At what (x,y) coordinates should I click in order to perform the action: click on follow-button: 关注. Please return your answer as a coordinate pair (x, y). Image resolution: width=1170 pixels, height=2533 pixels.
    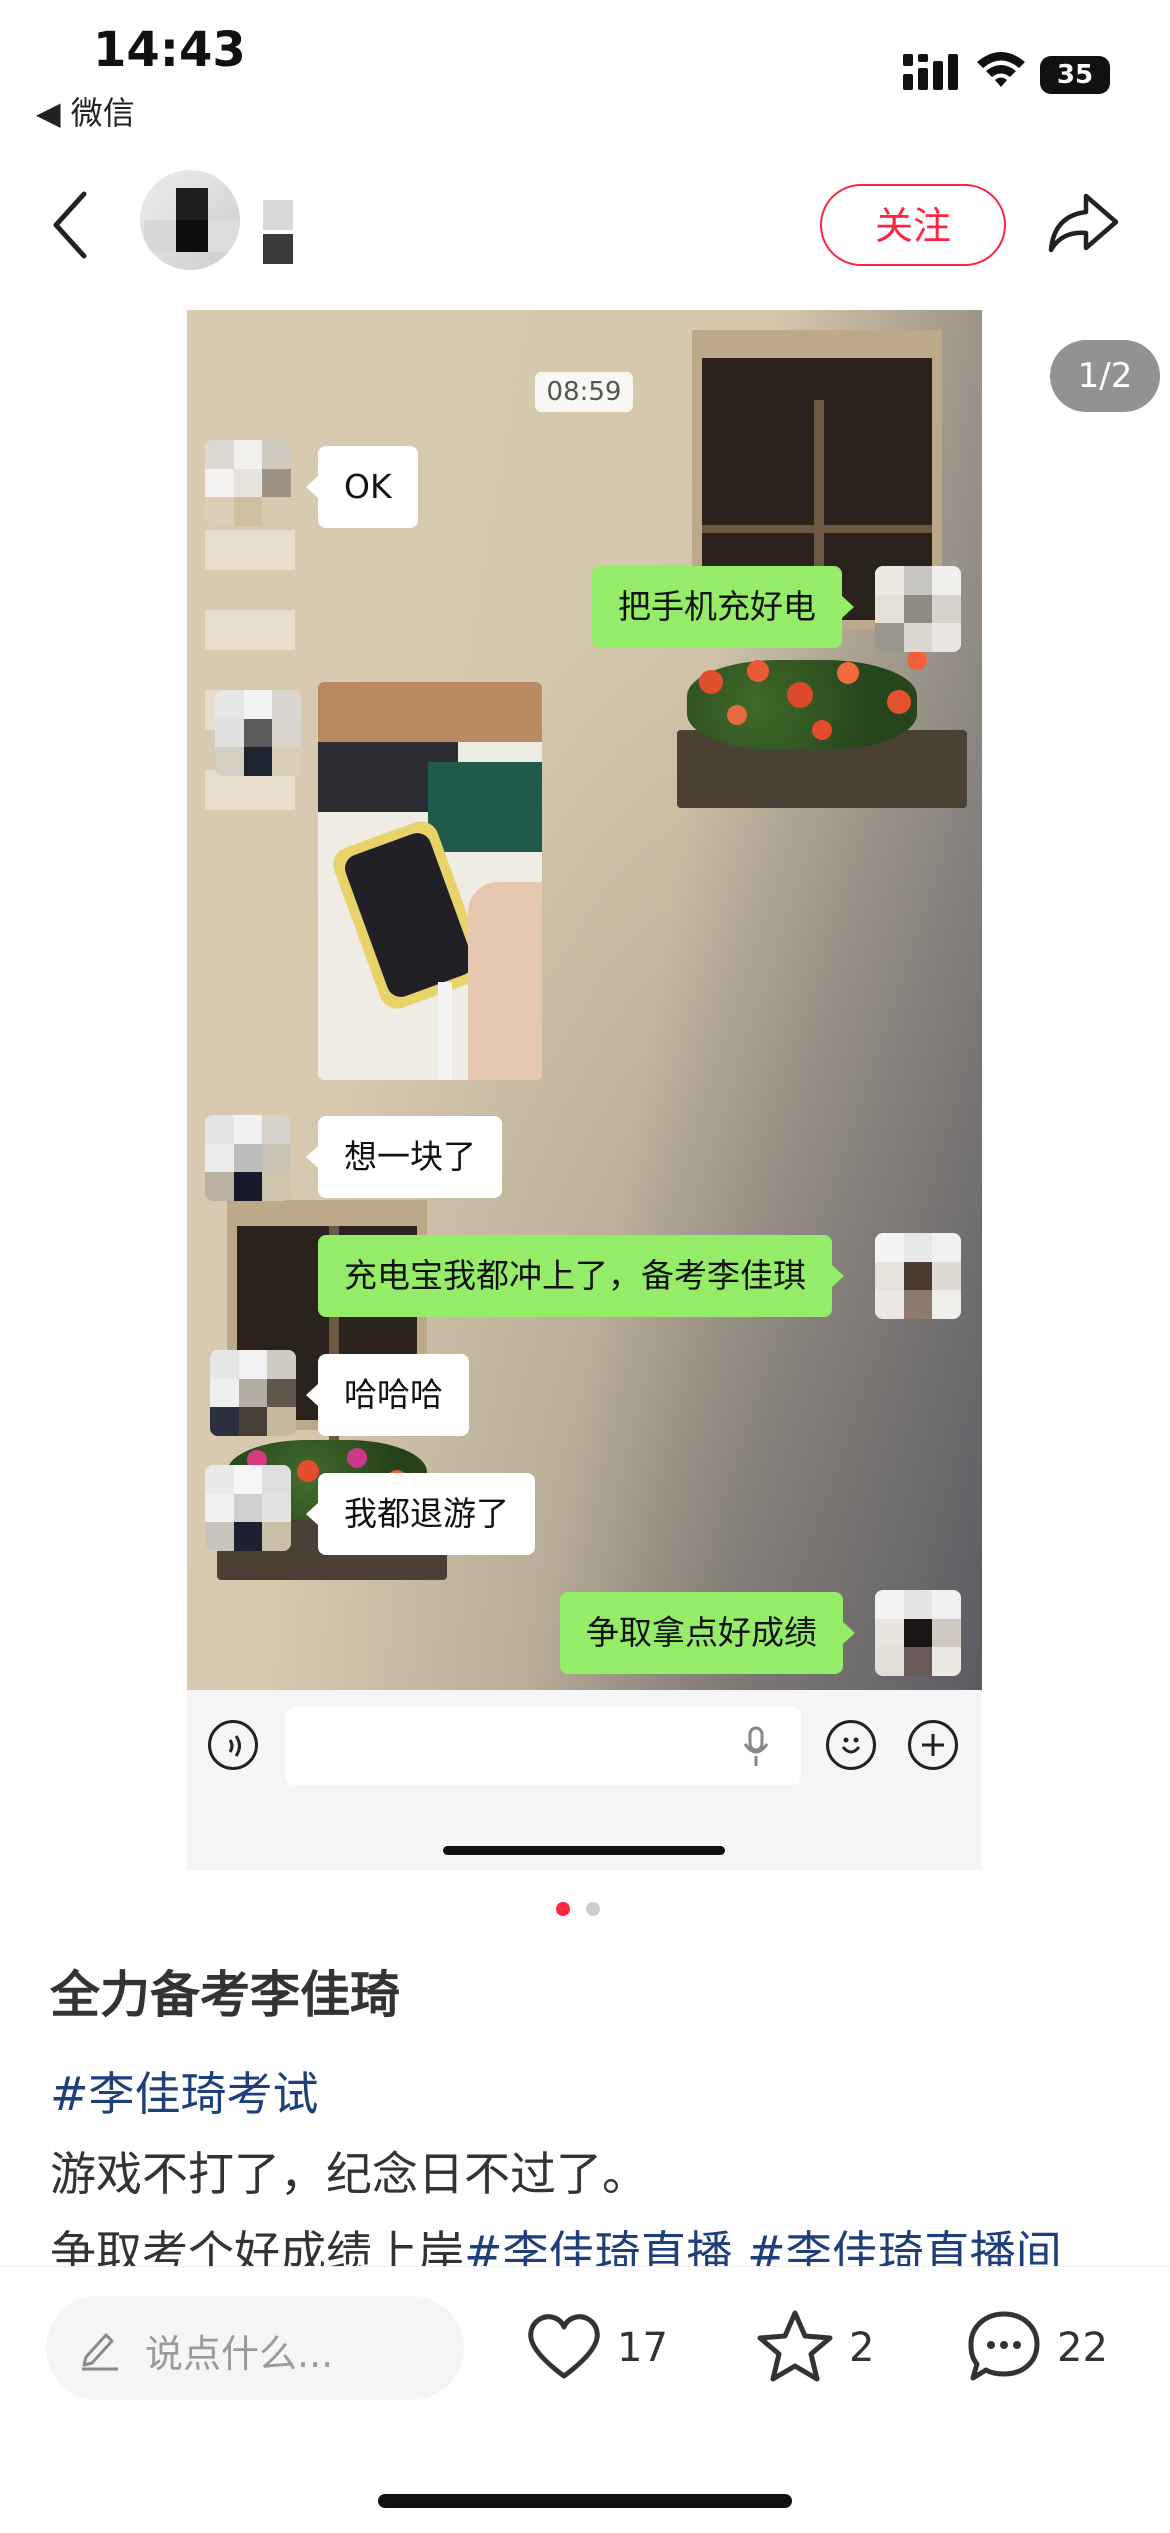
    Looking at the image, I should click on (913, 225).